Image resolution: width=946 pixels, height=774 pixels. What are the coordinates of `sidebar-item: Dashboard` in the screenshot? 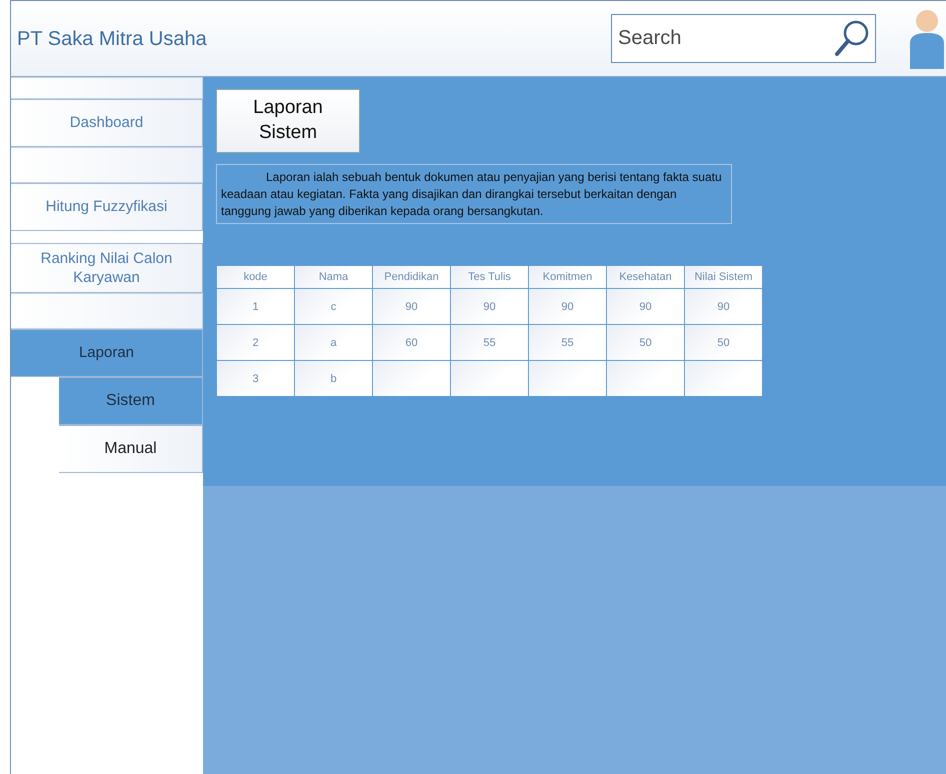 It's located at (107, 123).